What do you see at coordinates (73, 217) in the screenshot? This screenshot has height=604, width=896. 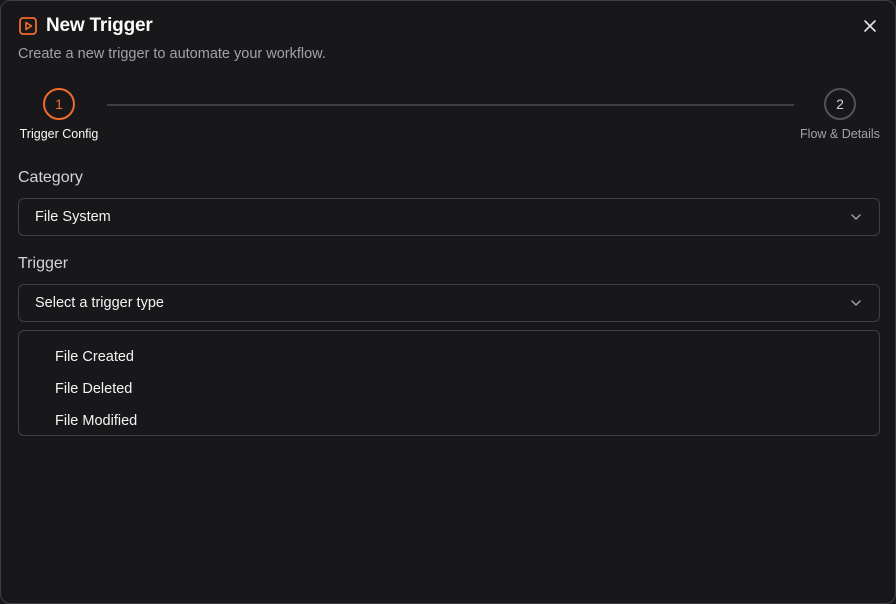 I see `category-value: File System` at bounding box center [73, 217].